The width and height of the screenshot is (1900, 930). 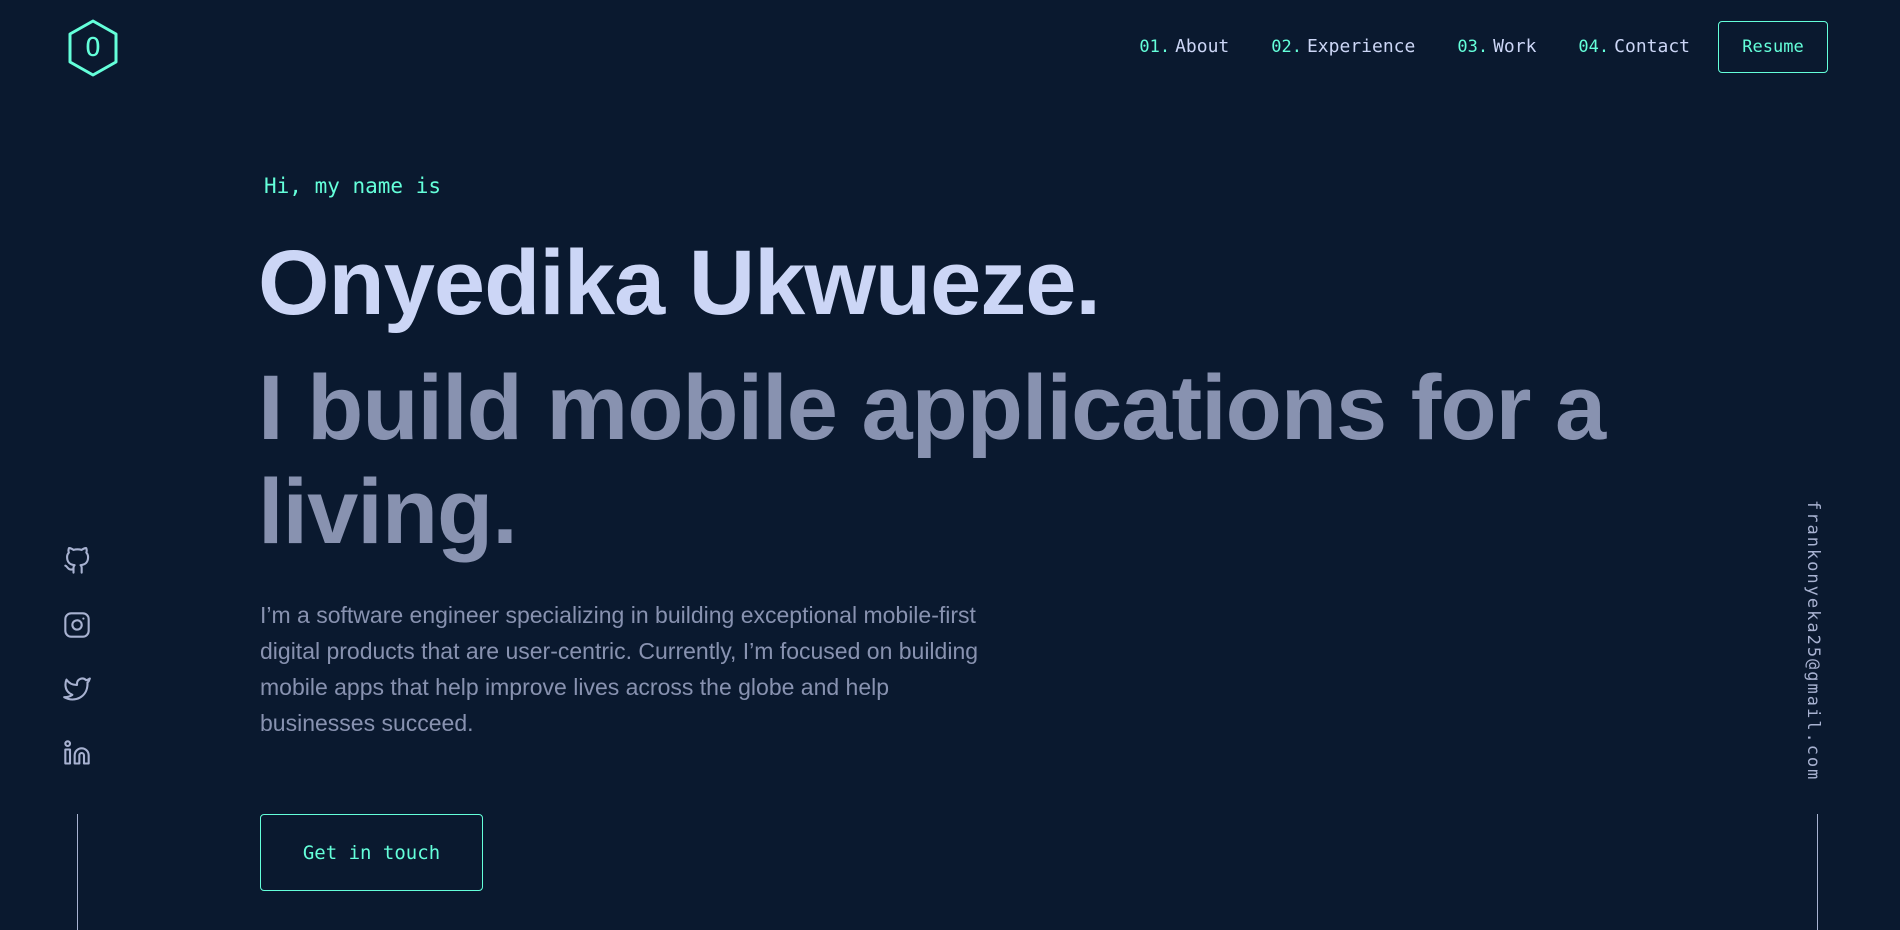 What do you see at coordinates (1594, 47) in the screenshot?
I see `nav-number: 04.` at bounding box center [1594, 47].